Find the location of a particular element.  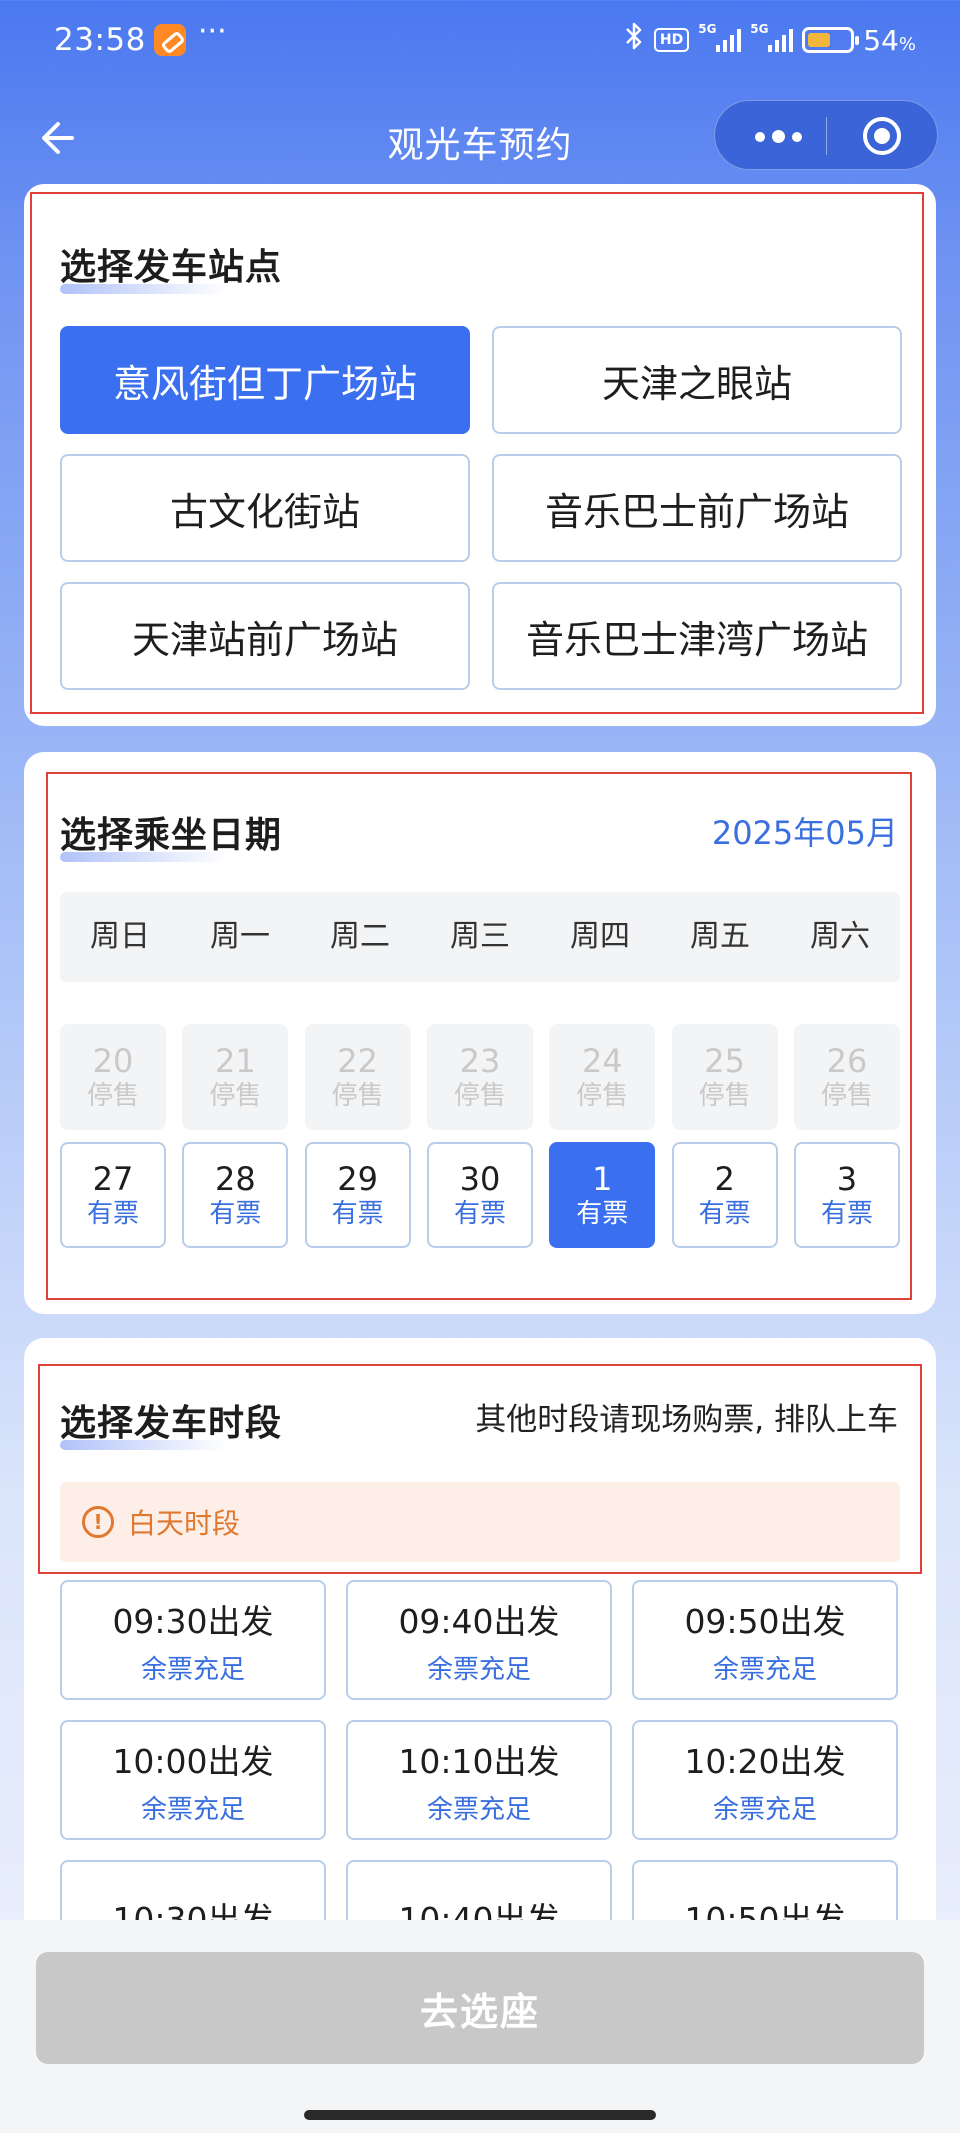

signal-strength-1-icon: 5G is located at coordinates (720, 37).